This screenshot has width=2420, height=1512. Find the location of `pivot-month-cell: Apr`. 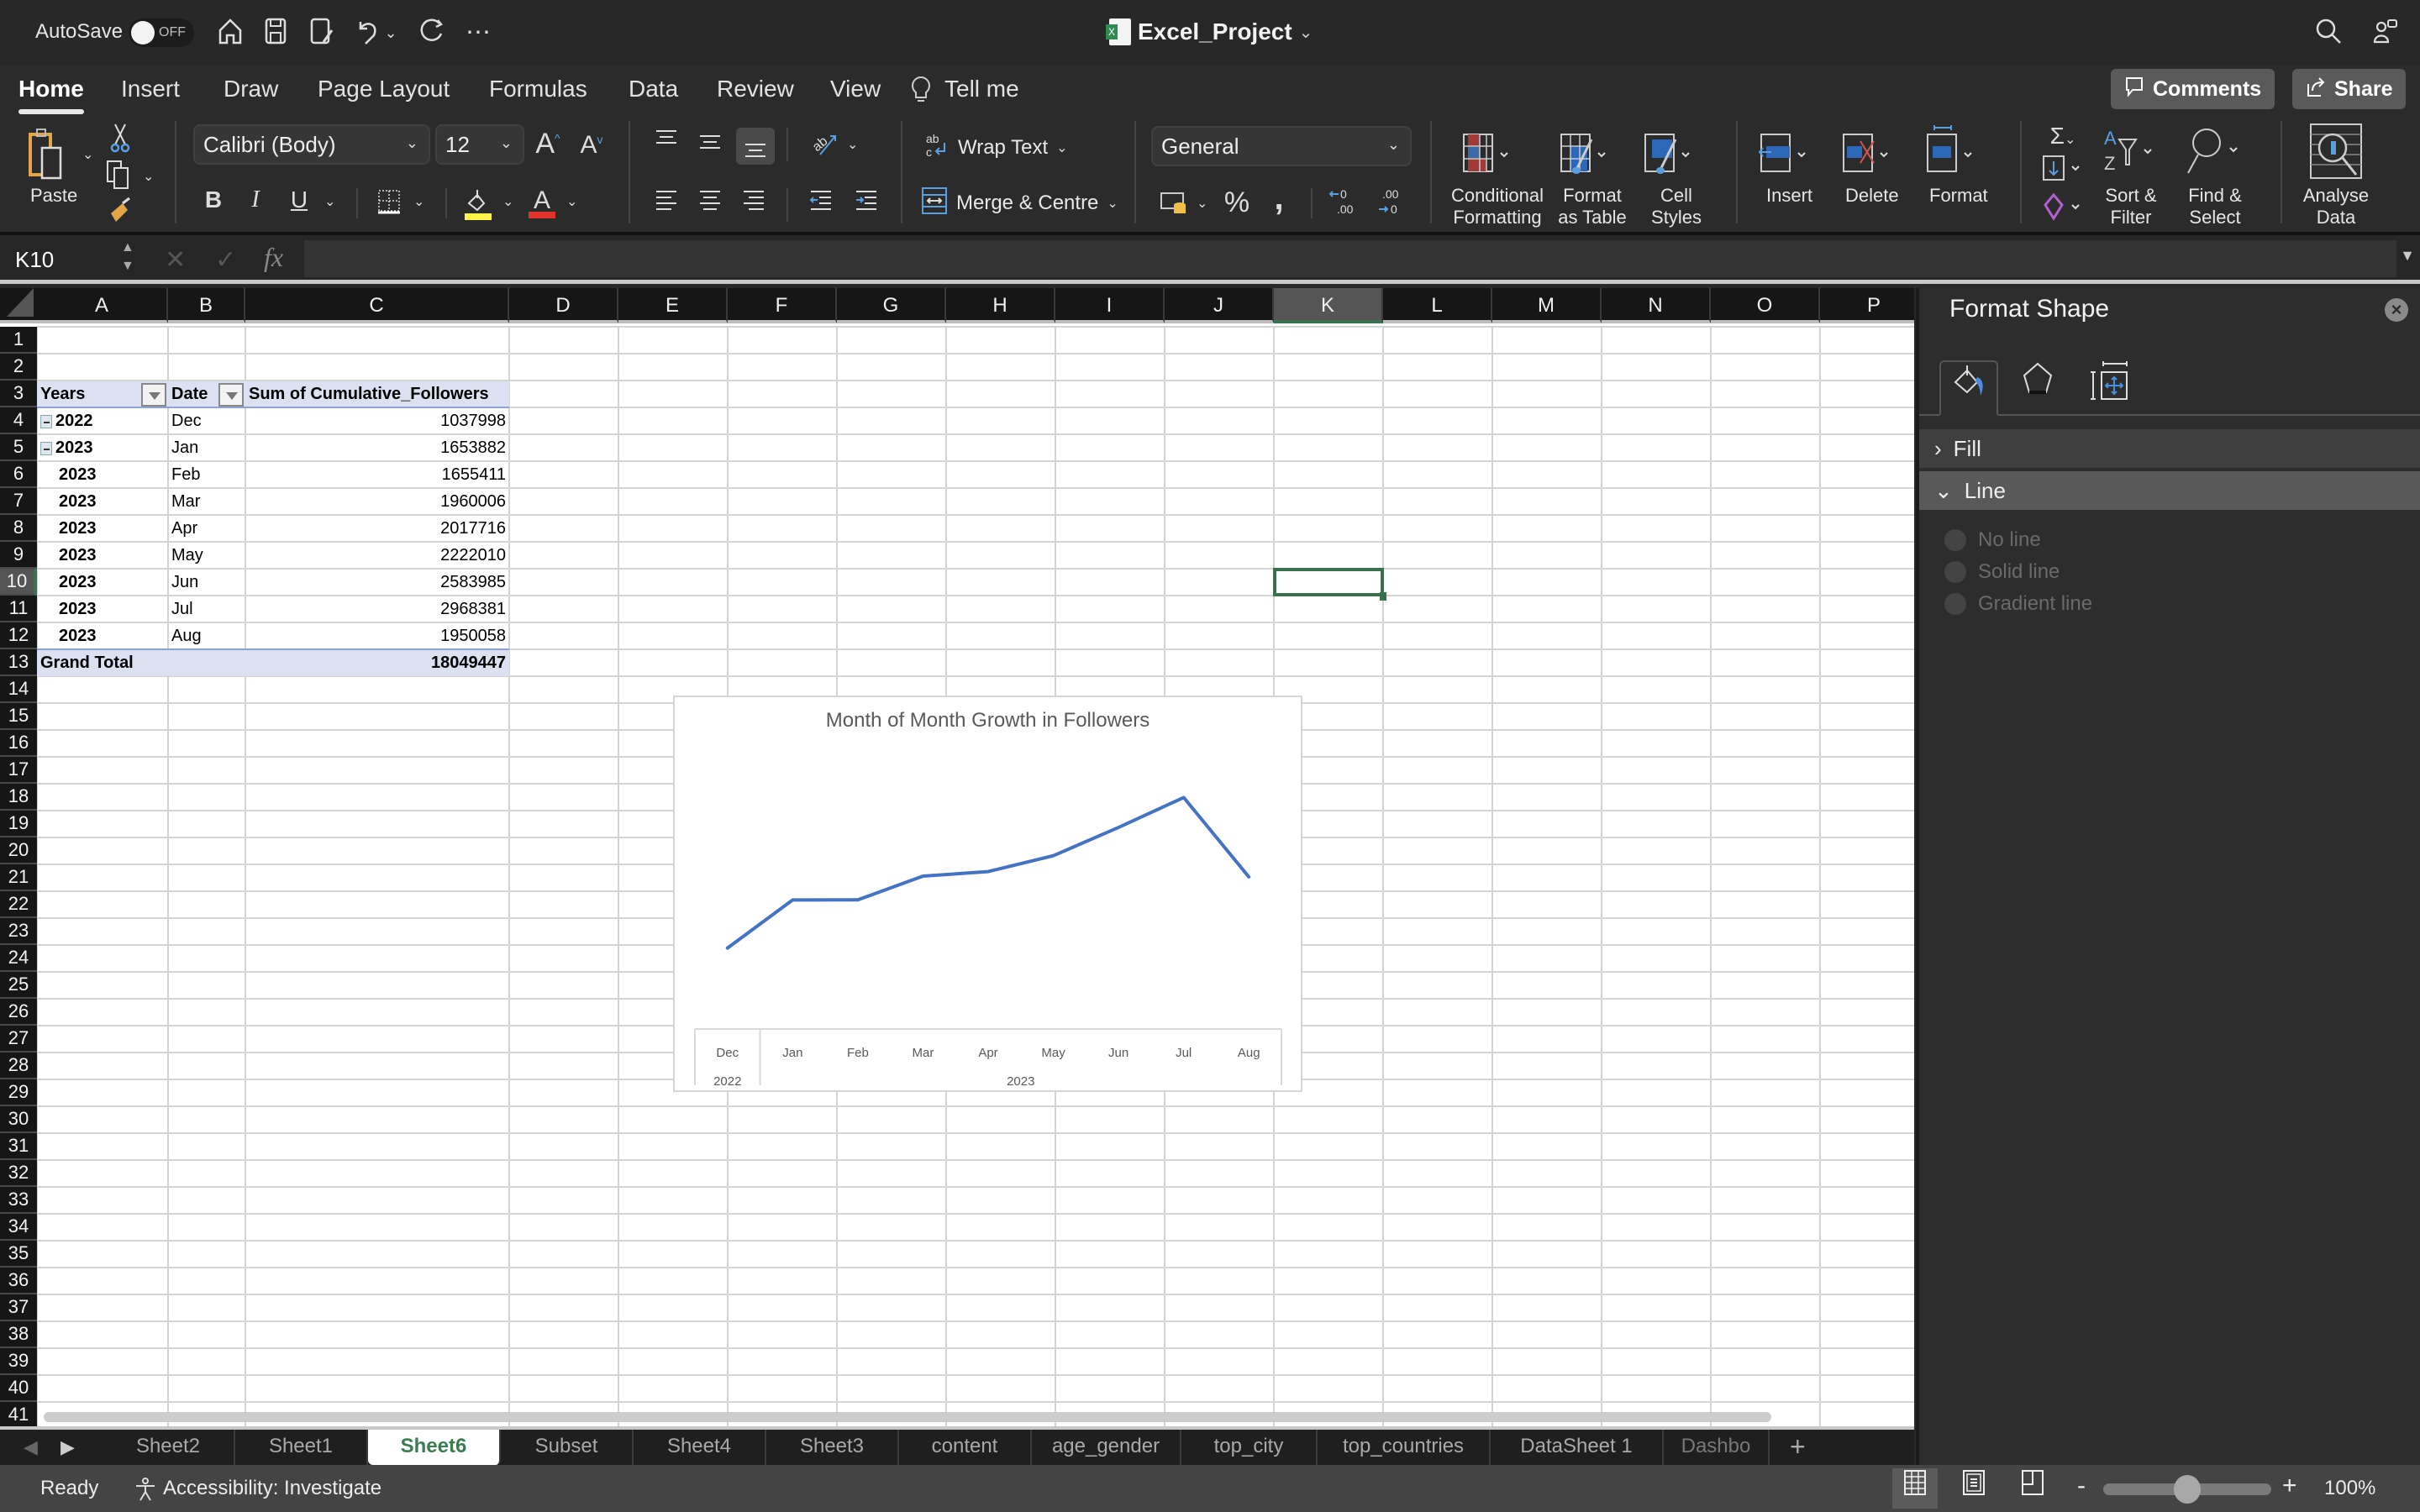

pivot-month-cell: Apr is located at coordinates (206, 529).